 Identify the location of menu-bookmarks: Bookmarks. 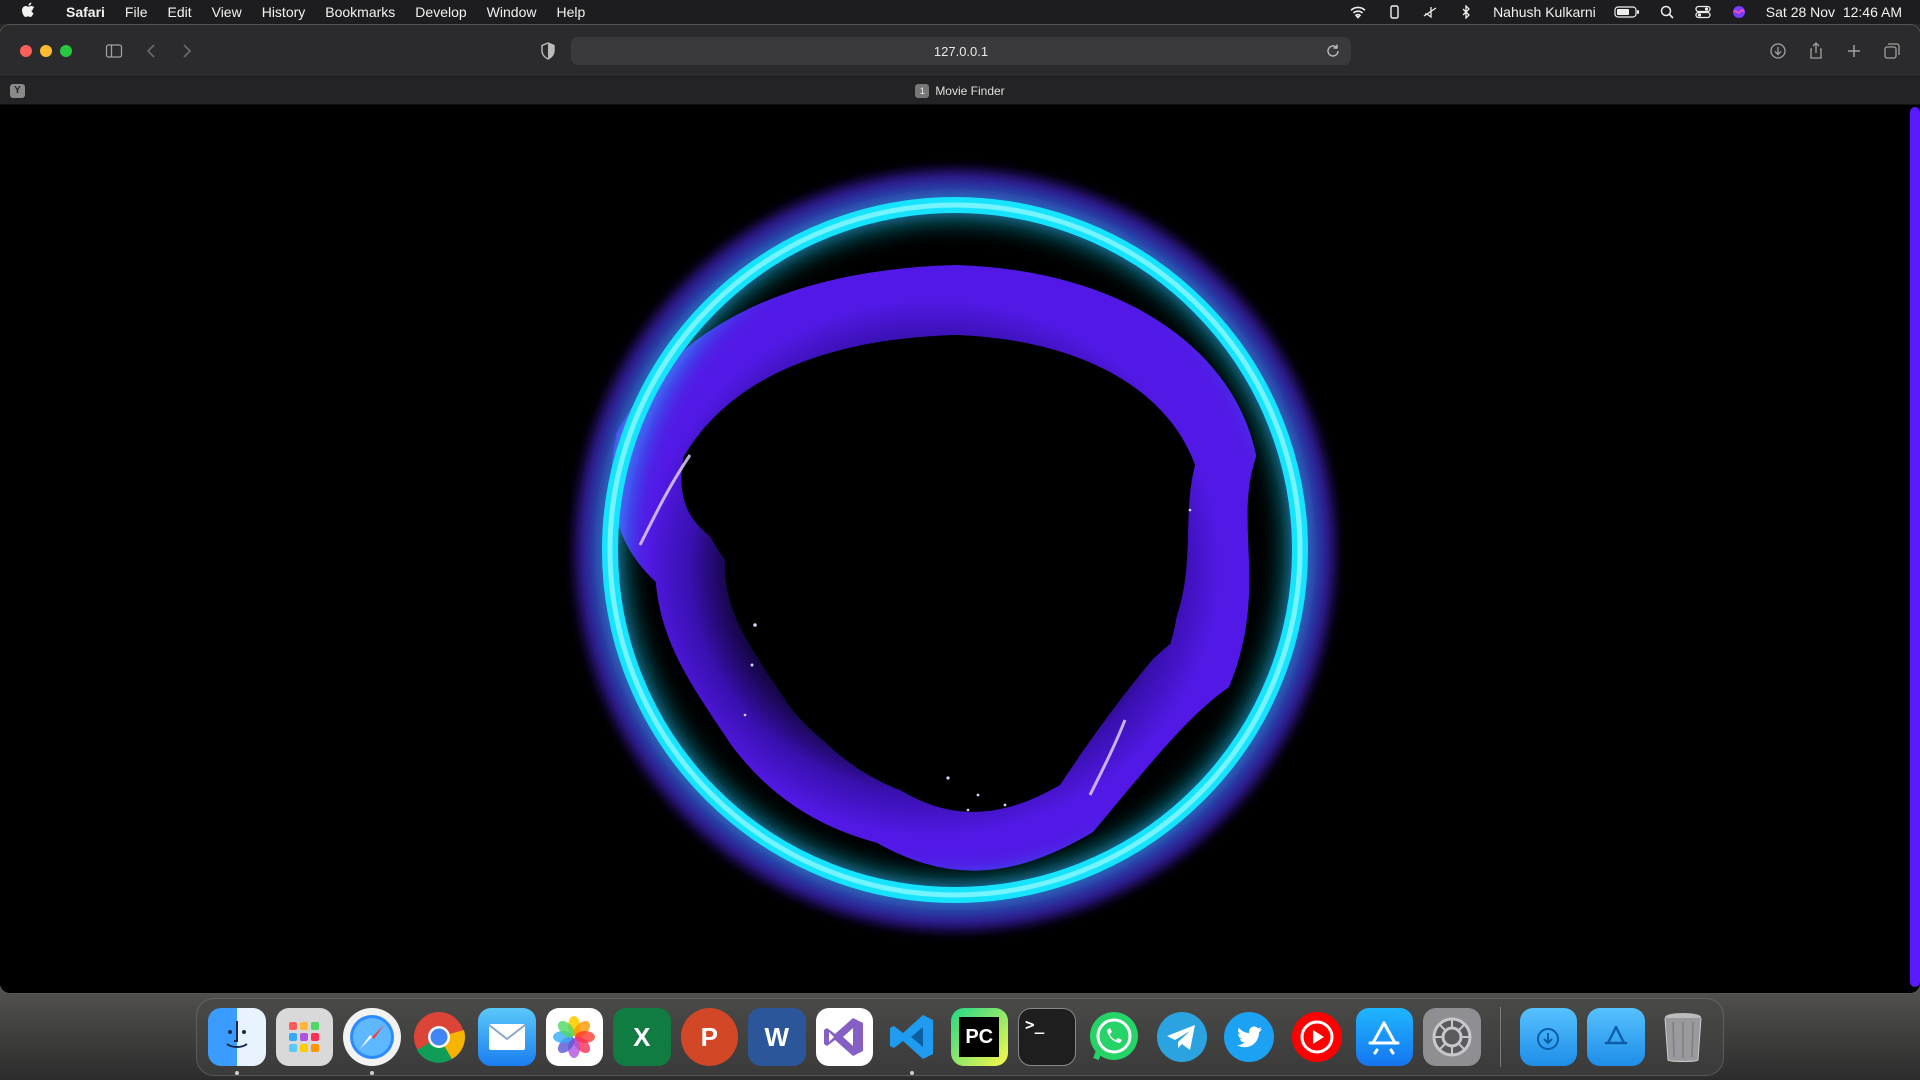
(360, 12).